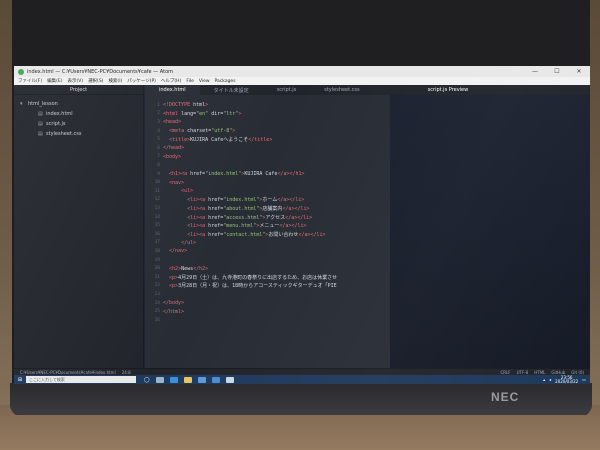 Image resolution: width=600 pixels, height=450 pixels. Describe the element at coordinates (158, 131) in the screenshot. I see `line-number: 4` at that location.